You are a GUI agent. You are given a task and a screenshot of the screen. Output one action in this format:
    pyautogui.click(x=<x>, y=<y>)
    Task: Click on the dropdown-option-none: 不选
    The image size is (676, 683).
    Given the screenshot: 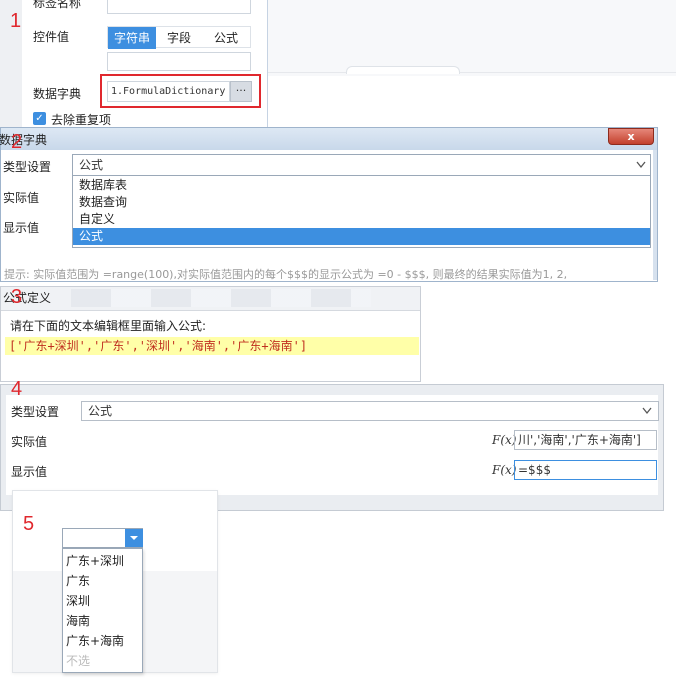 What is the action you would take?
    pyautogui.click(x=78, y=660)
    